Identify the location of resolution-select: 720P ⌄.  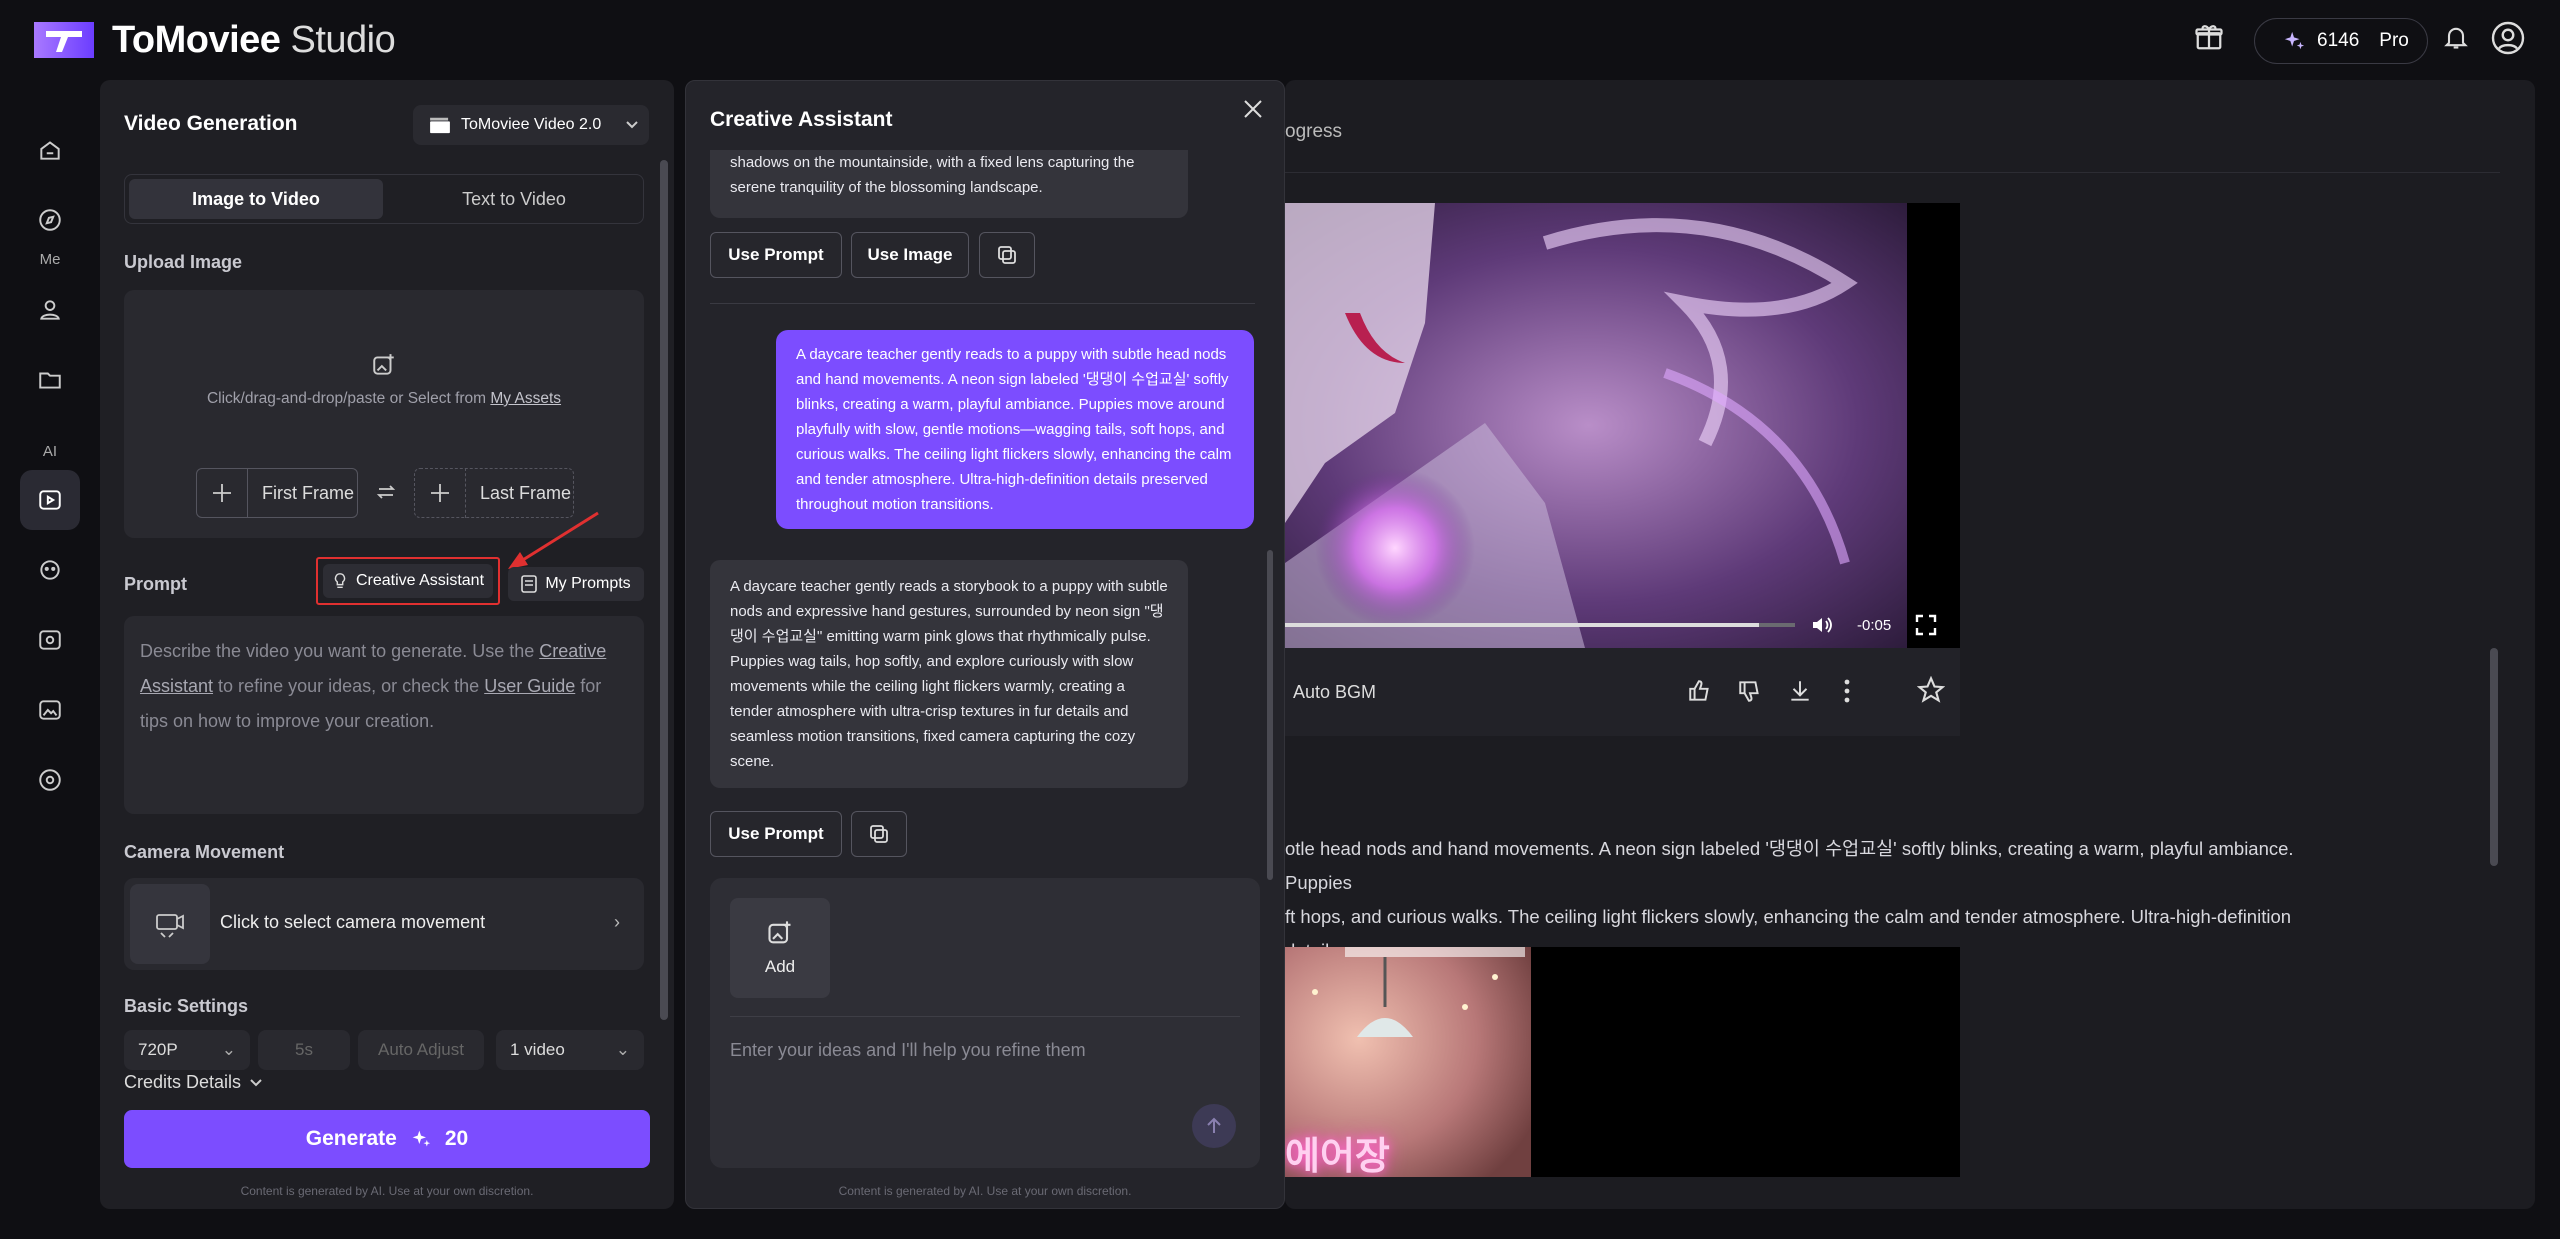
(187, 1050).